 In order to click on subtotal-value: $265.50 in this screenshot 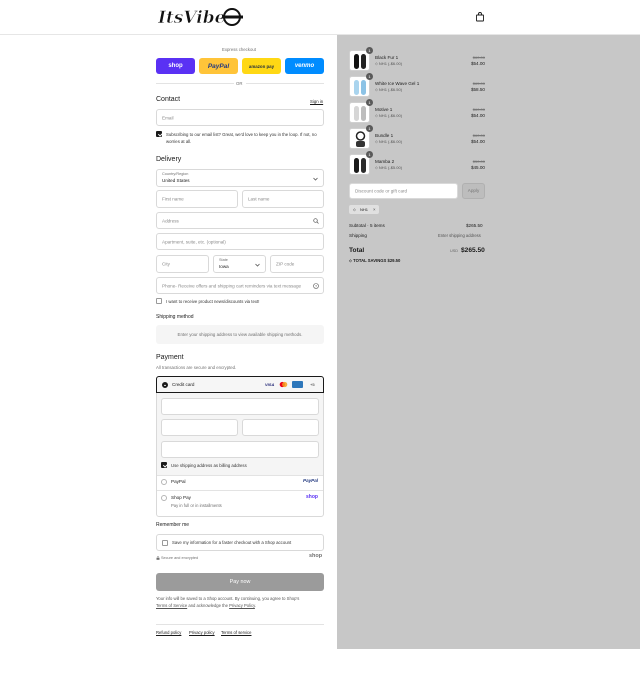, I will do `click(474, 225)`.